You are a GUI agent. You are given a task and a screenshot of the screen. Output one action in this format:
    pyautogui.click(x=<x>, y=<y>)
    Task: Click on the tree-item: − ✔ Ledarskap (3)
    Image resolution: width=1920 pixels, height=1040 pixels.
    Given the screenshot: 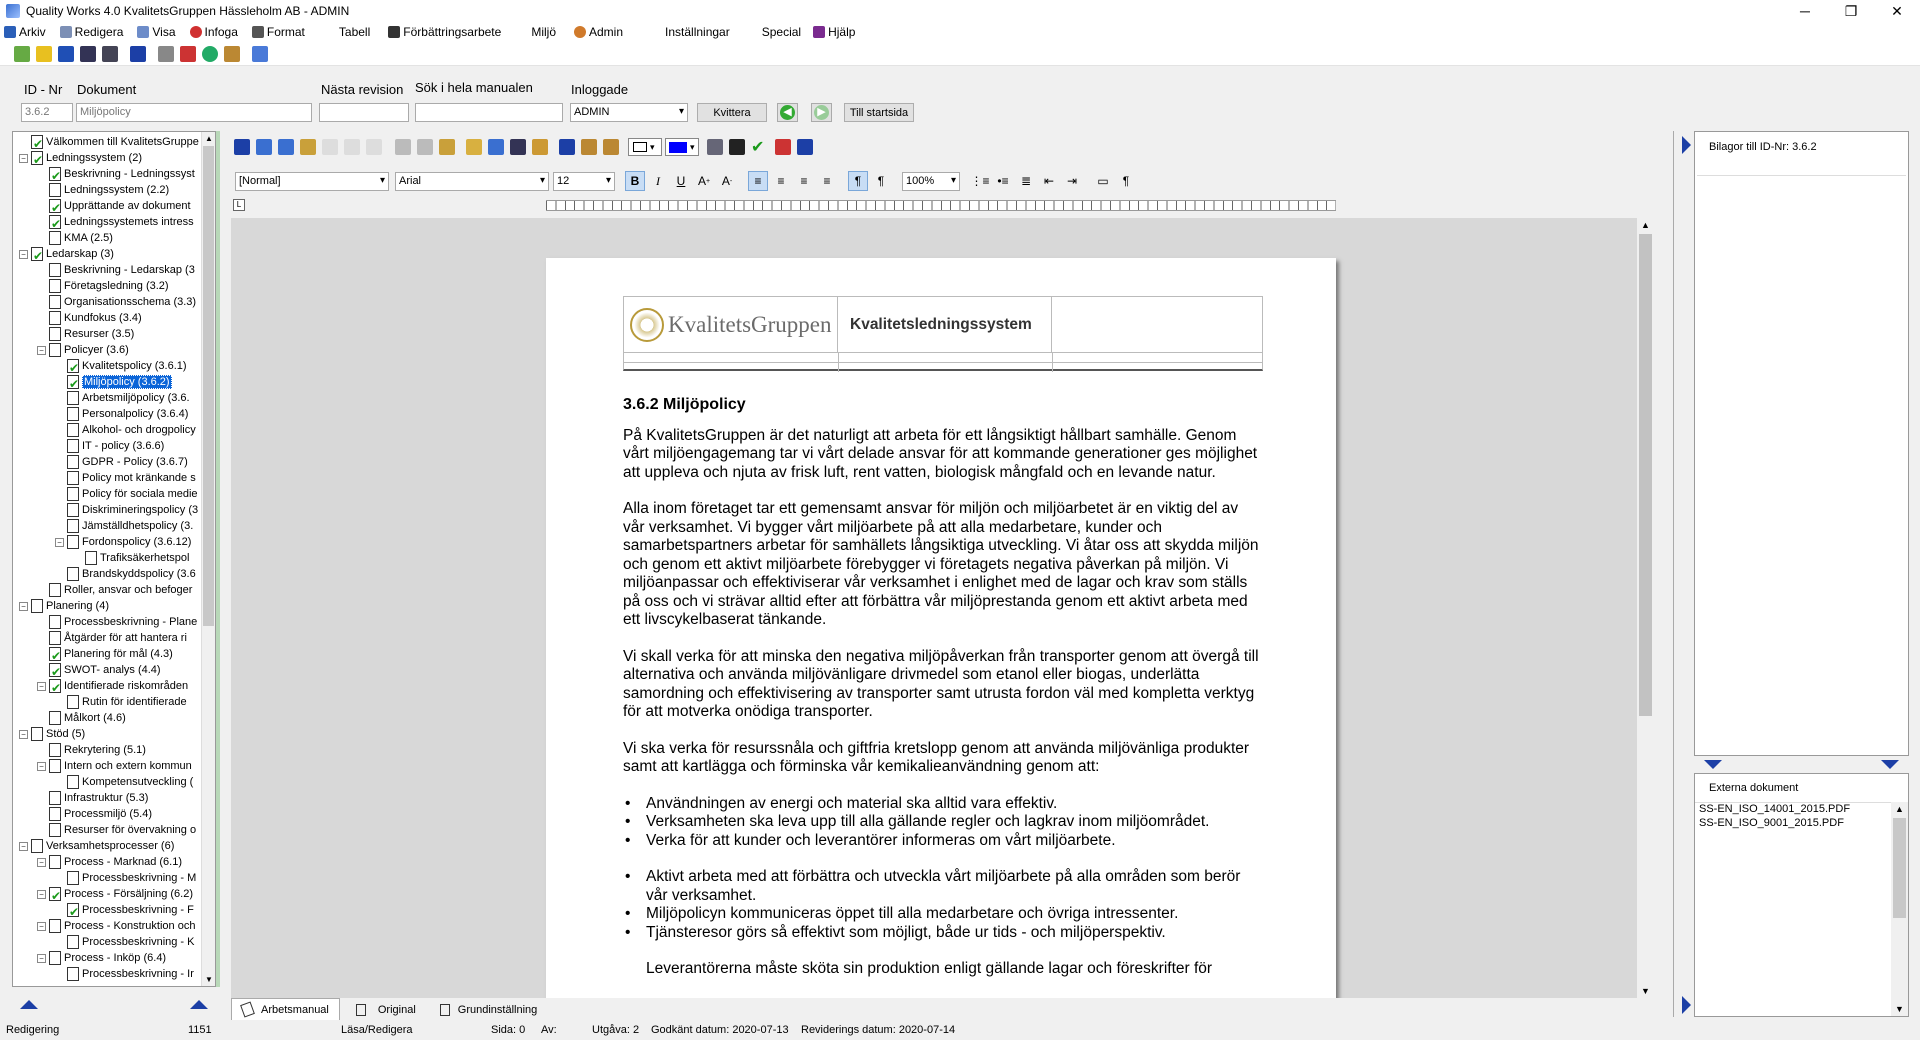 What is the action you would take?
    pyautogui.click(x=66, y=254)
    